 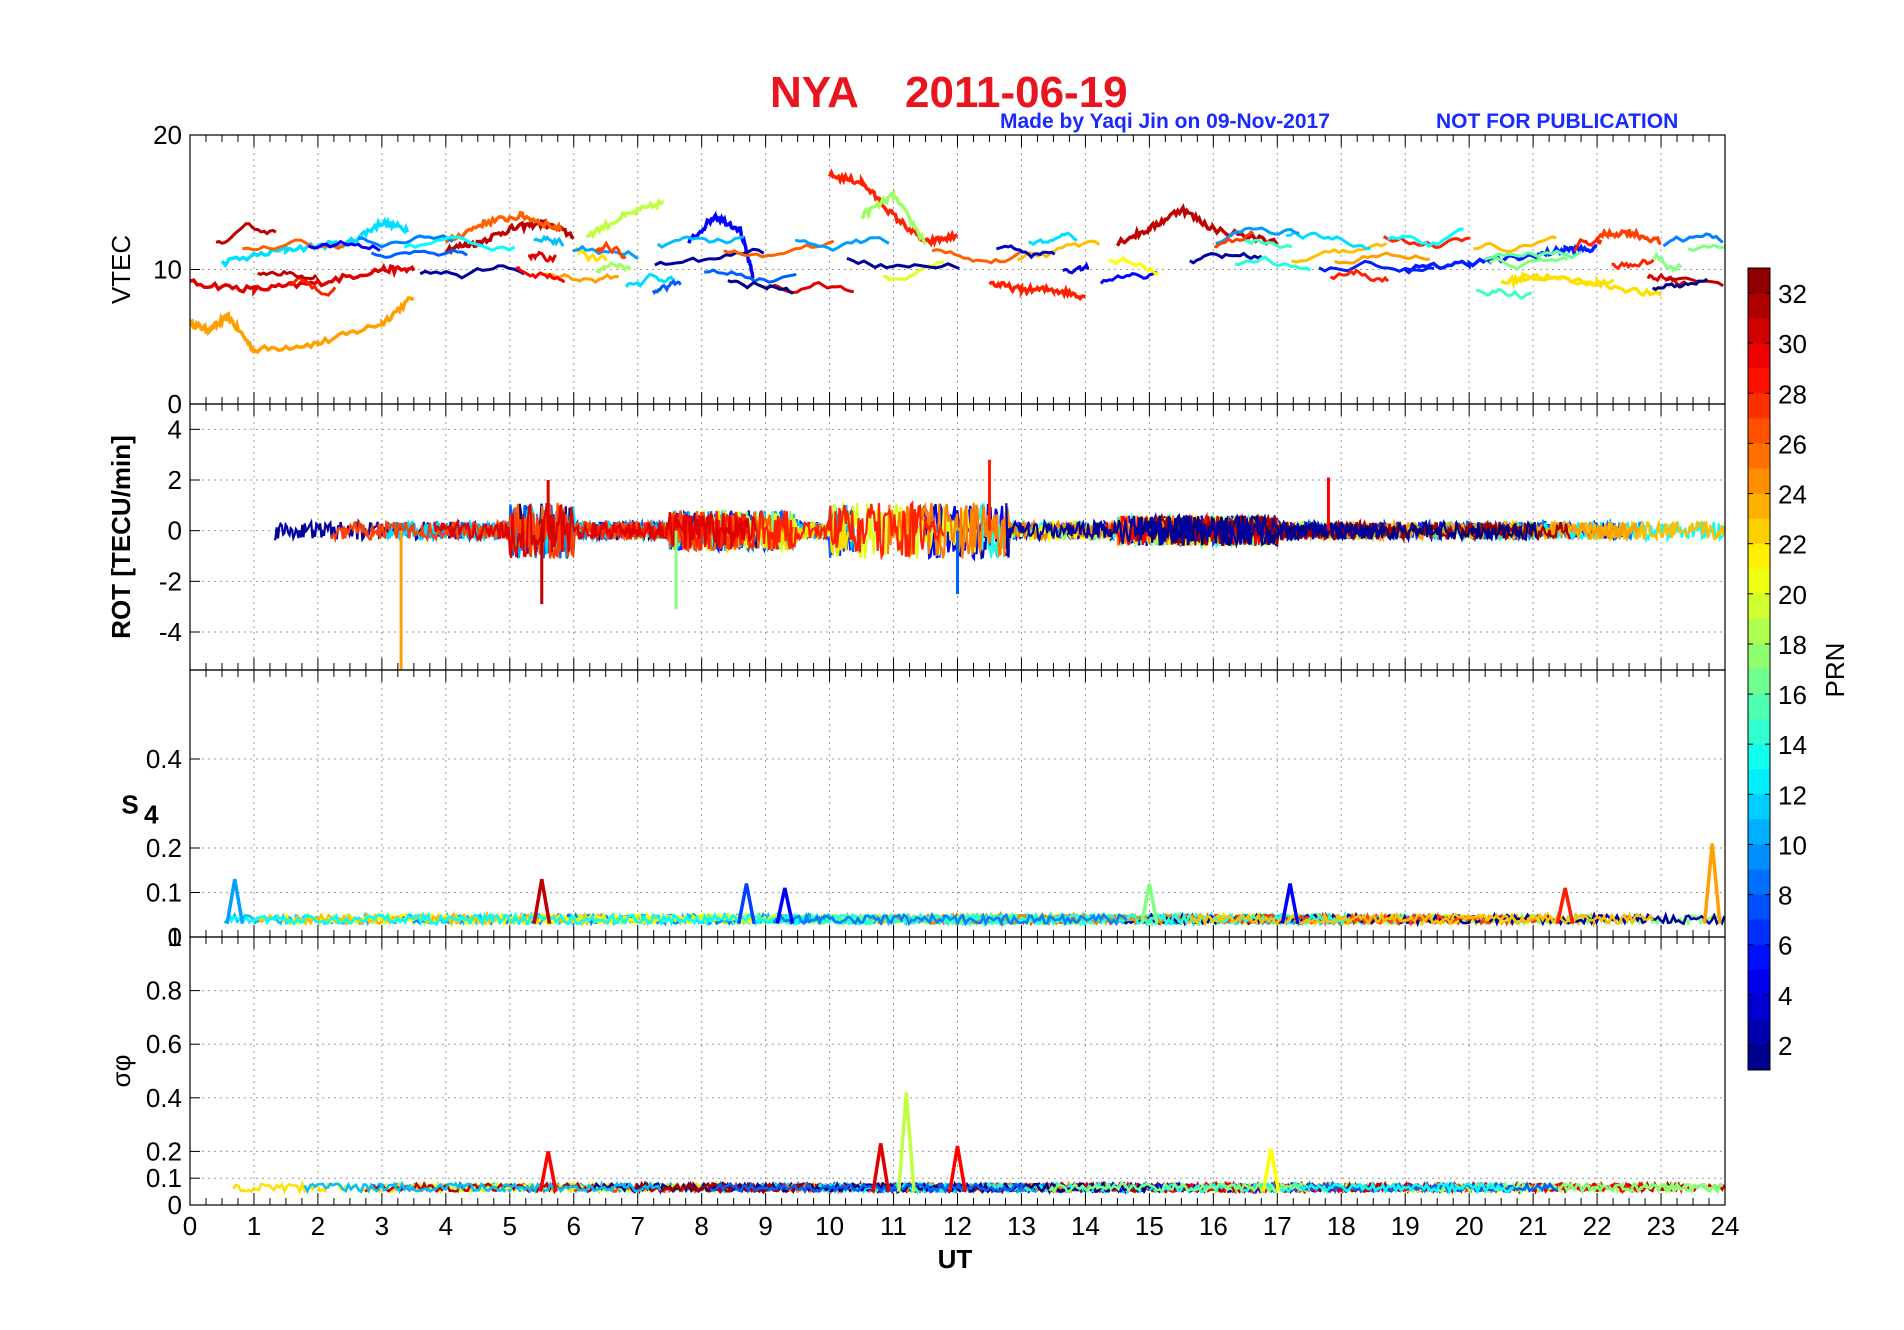 What do you see at coordinates (1792, 394) in the screenshot?
I see `colorbar-tick-label: 28` at bounding box center [1792, 394].